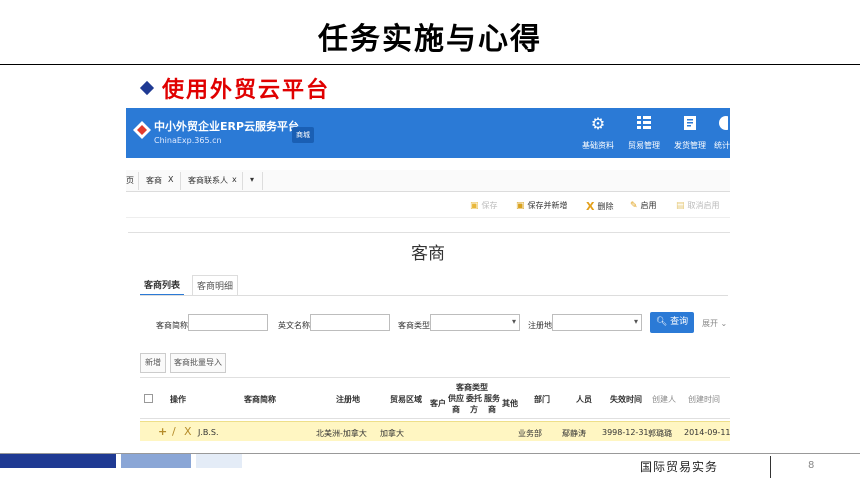 The height and width of the screenshot is (484, 860). Describe the element at coordinates (142, 130) in the screenshot. I see `brand-logo-icon` at that location.